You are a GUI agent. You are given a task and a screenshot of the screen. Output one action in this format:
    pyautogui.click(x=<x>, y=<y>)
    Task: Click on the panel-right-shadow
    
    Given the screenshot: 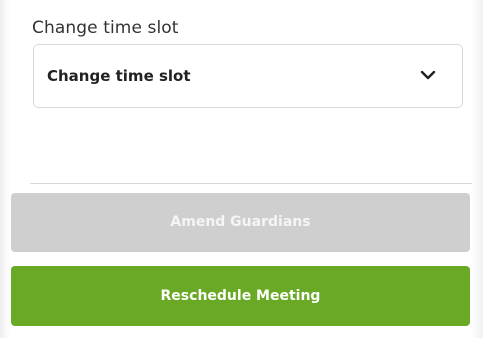 What is the action you would take?
    pyautogui.click(x=477, y=169)
    